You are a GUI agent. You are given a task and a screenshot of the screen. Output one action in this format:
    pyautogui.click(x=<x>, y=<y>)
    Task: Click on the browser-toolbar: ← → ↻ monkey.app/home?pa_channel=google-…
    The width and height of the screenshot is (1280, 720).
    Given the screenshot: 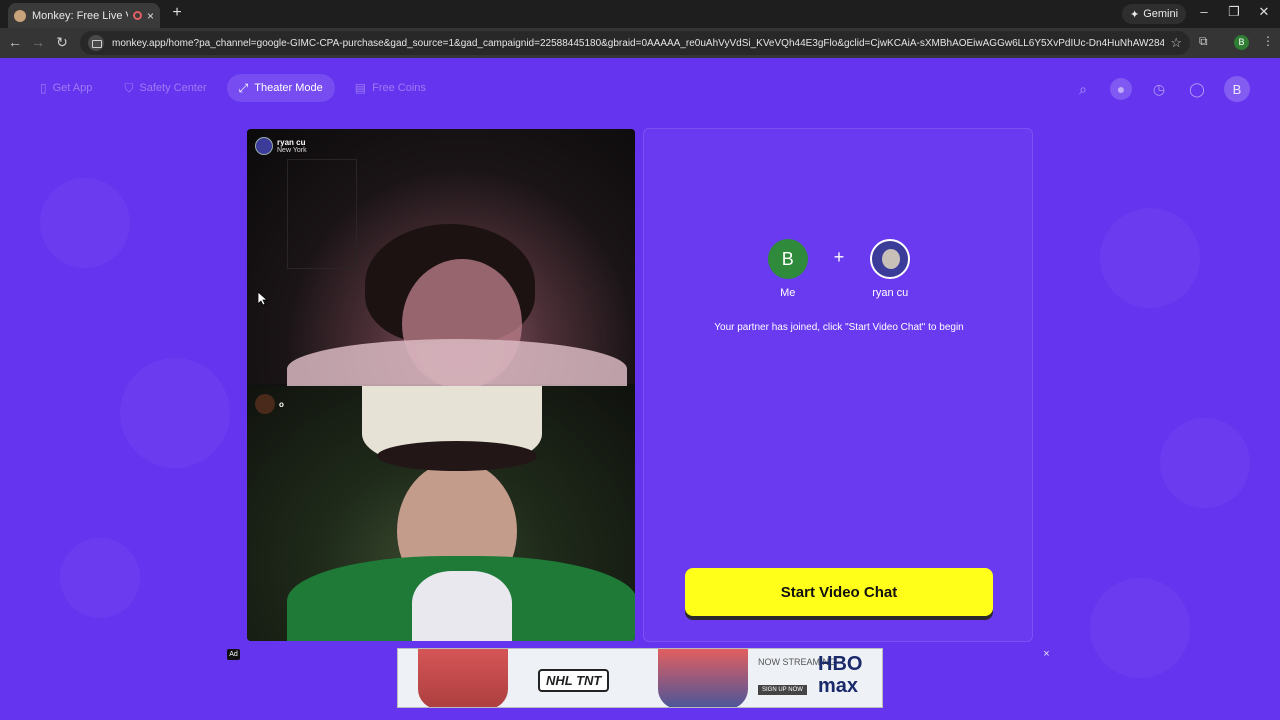 What is the action you would take?
    pyautogui.click(x=640, y=43)
    